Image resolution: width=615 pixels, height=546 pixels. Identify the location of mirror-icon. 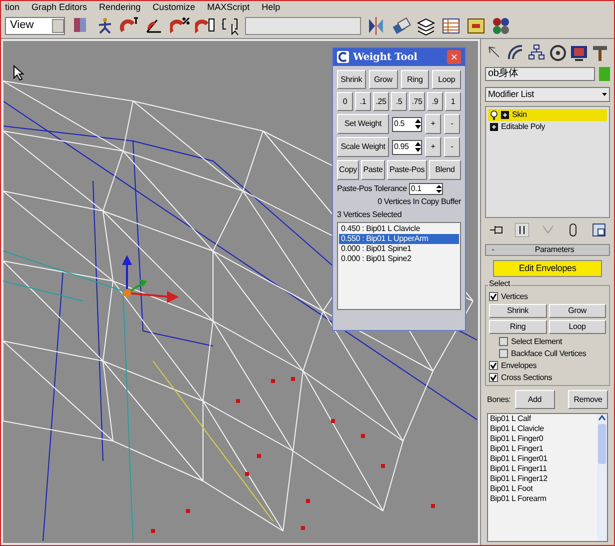
(376, 26).